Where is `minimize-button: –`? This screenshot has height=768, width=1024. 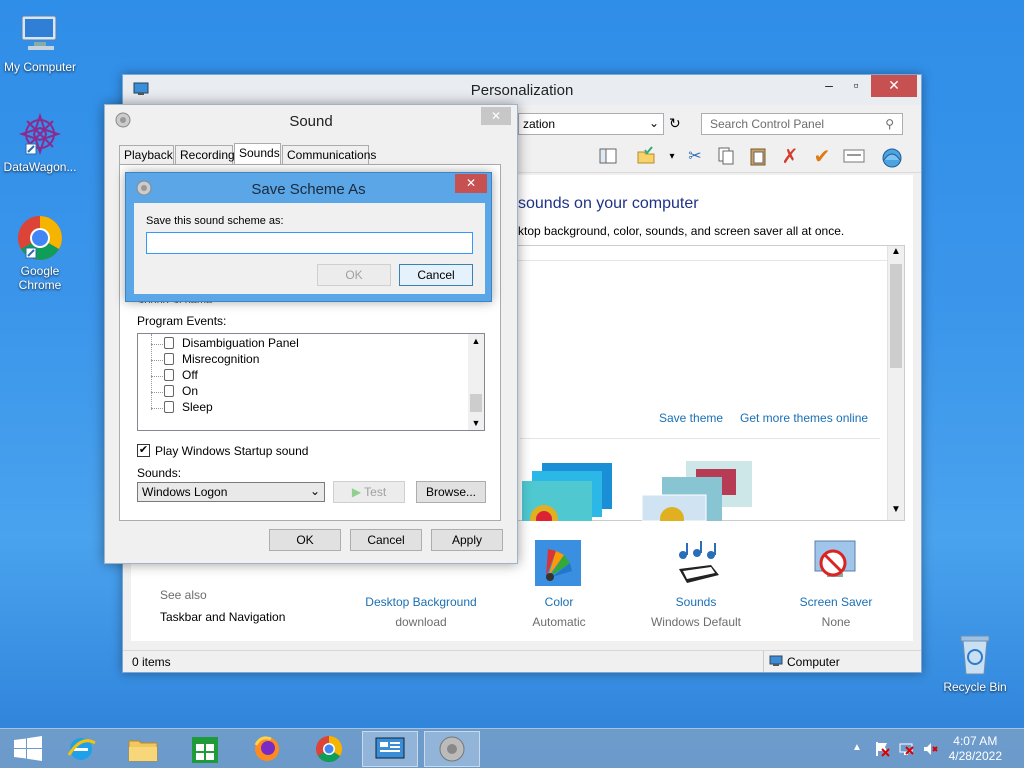
minimize-button: – is located at coordinates (829, 86).